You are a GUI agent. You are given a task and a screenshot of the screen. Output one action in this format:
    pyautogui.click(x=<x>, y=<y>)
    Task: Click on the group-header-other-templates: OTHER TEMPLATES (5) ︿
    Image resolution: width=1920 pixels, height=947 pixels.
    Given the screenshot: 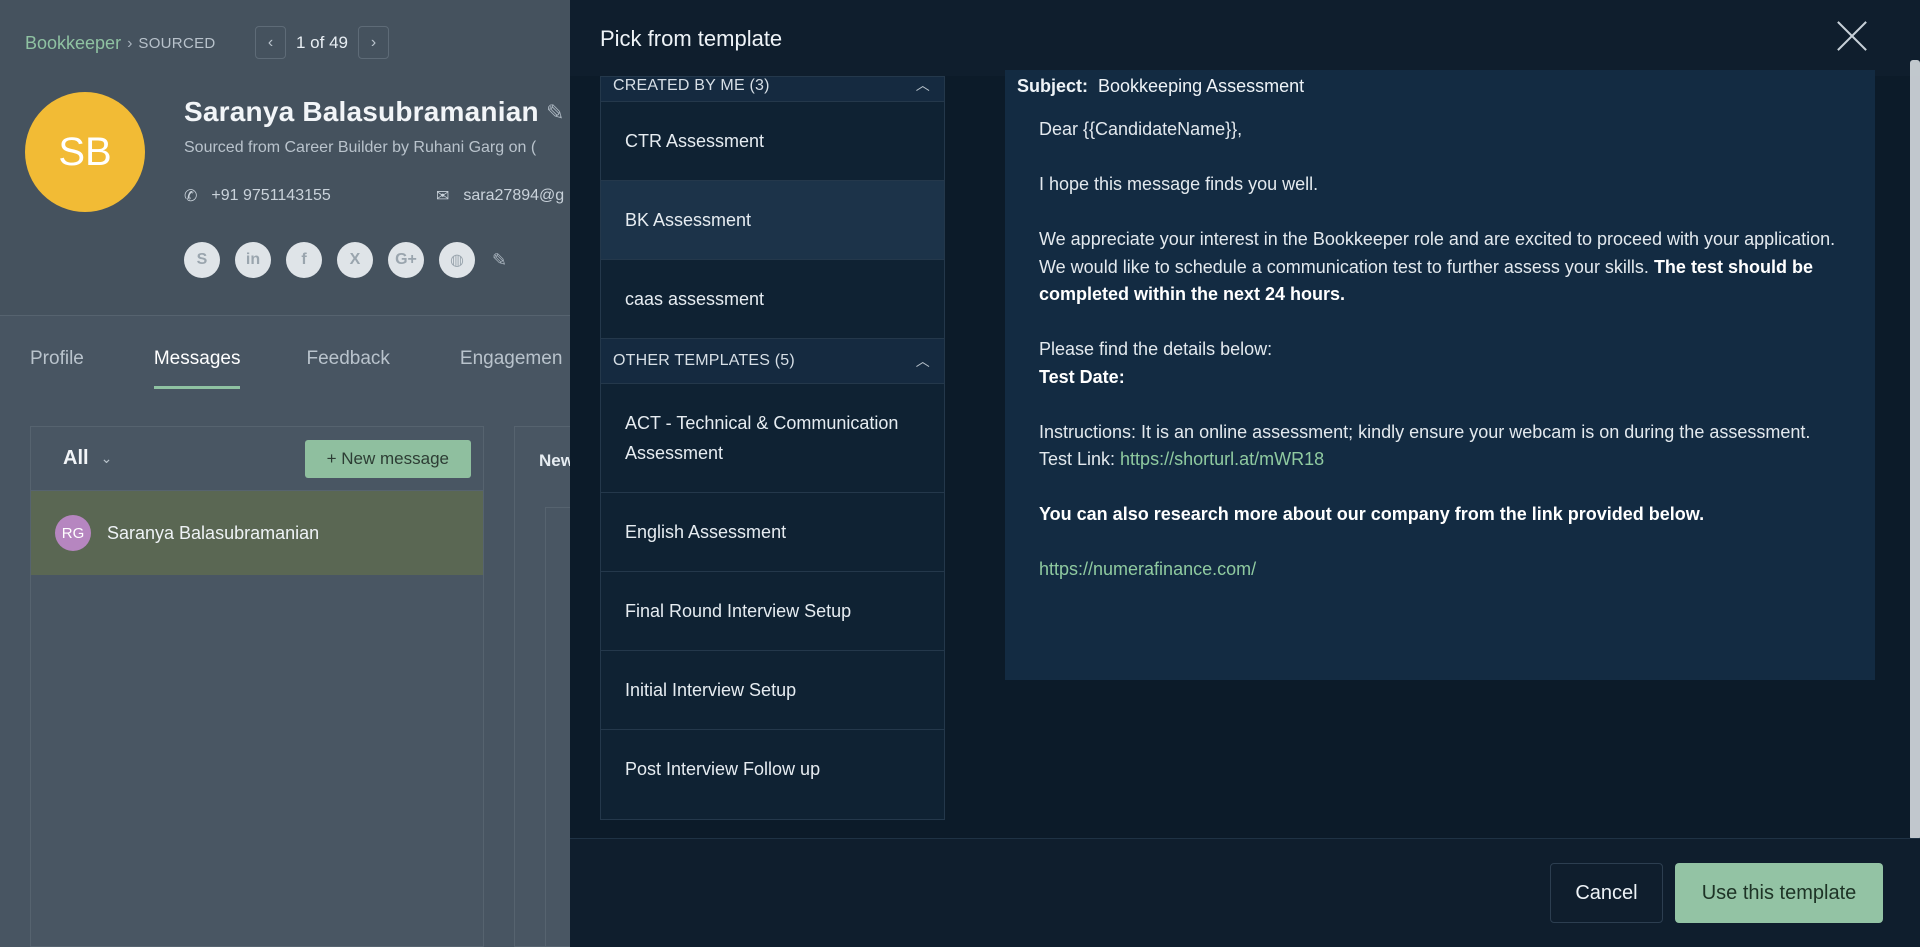 What is the action you would take?
    pyautogui.click(x=772, y=361)
    